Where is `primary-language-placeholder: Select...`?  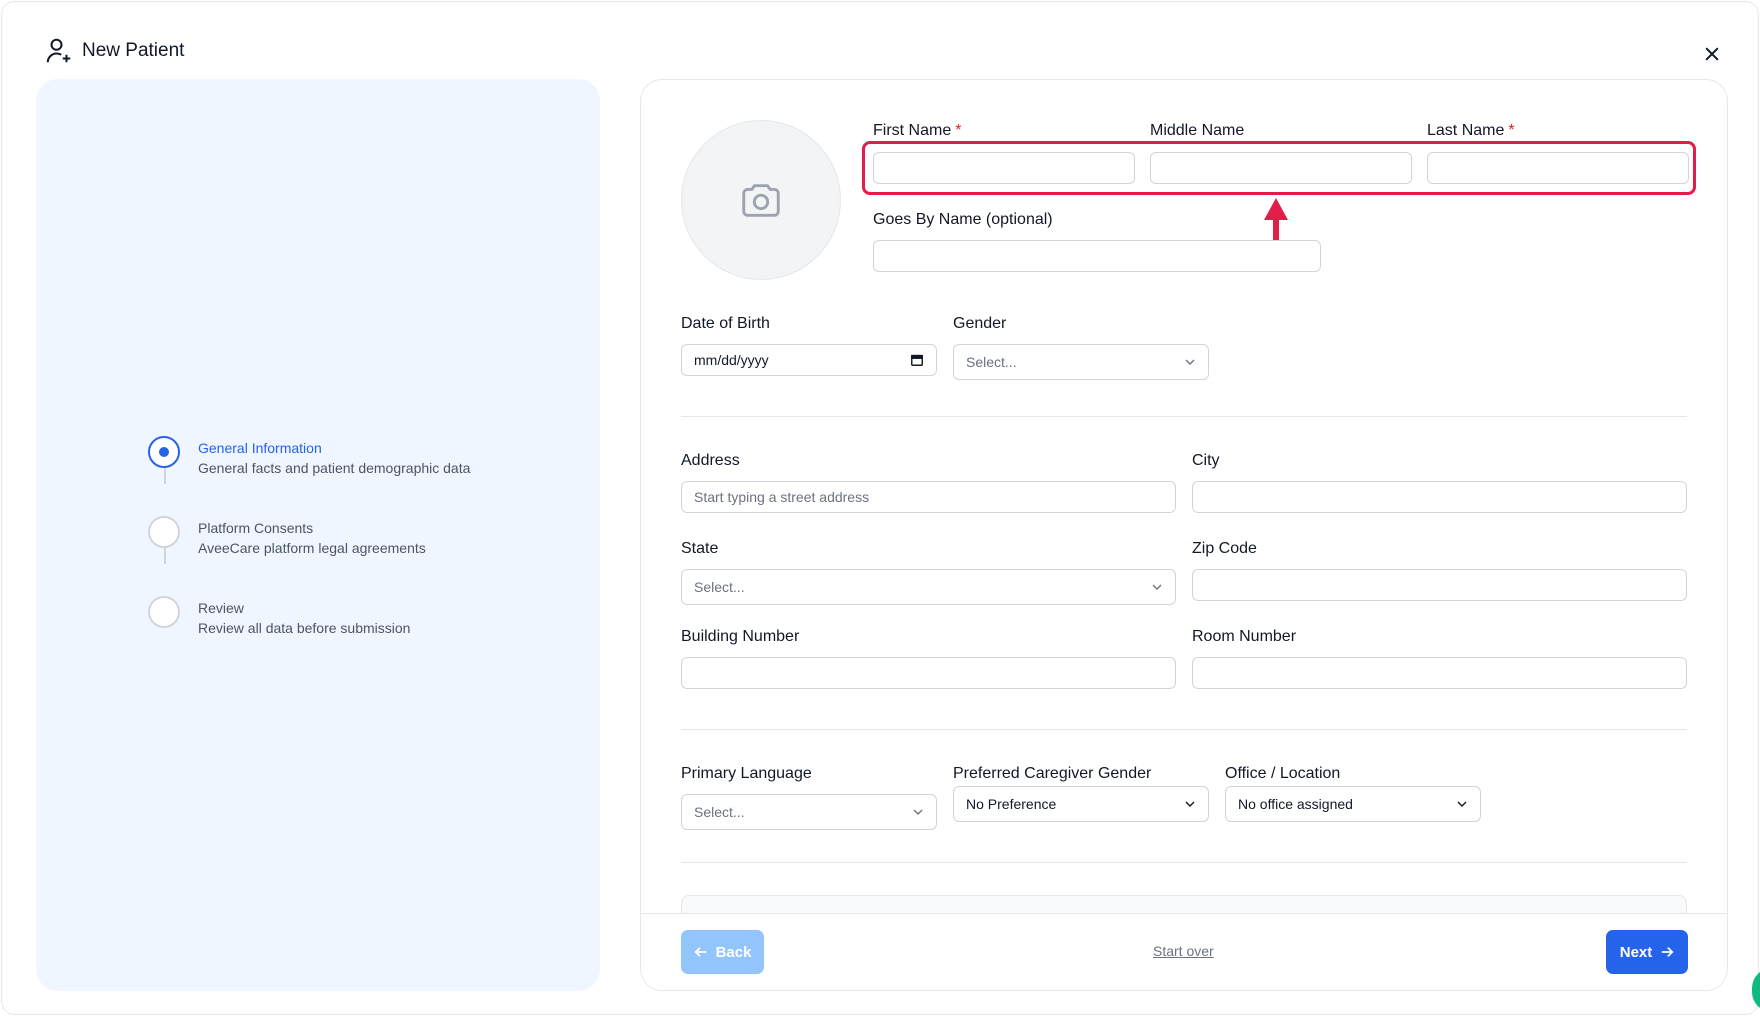
primary-language-placeholder: Select... is located at coordinates (719, 812).